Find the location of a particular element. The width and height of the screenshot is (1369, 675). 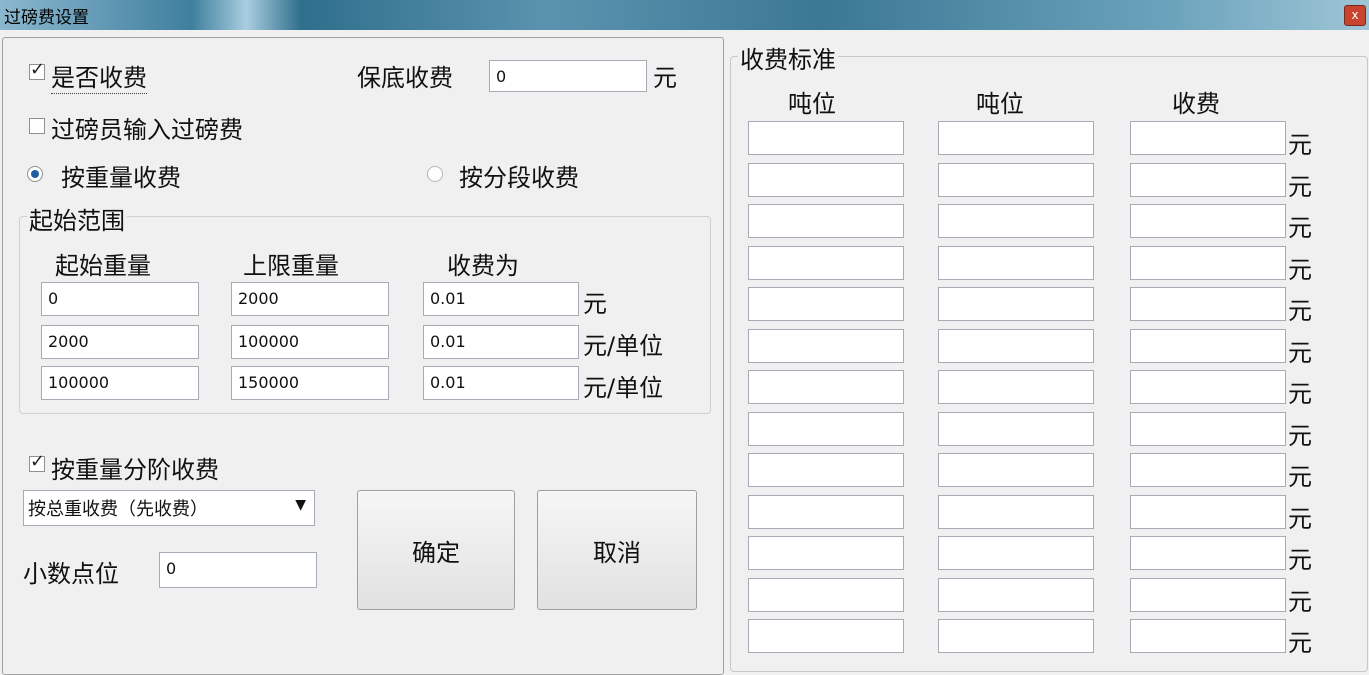

range-limit-input: 2000 is located at coordinates (310, 299).